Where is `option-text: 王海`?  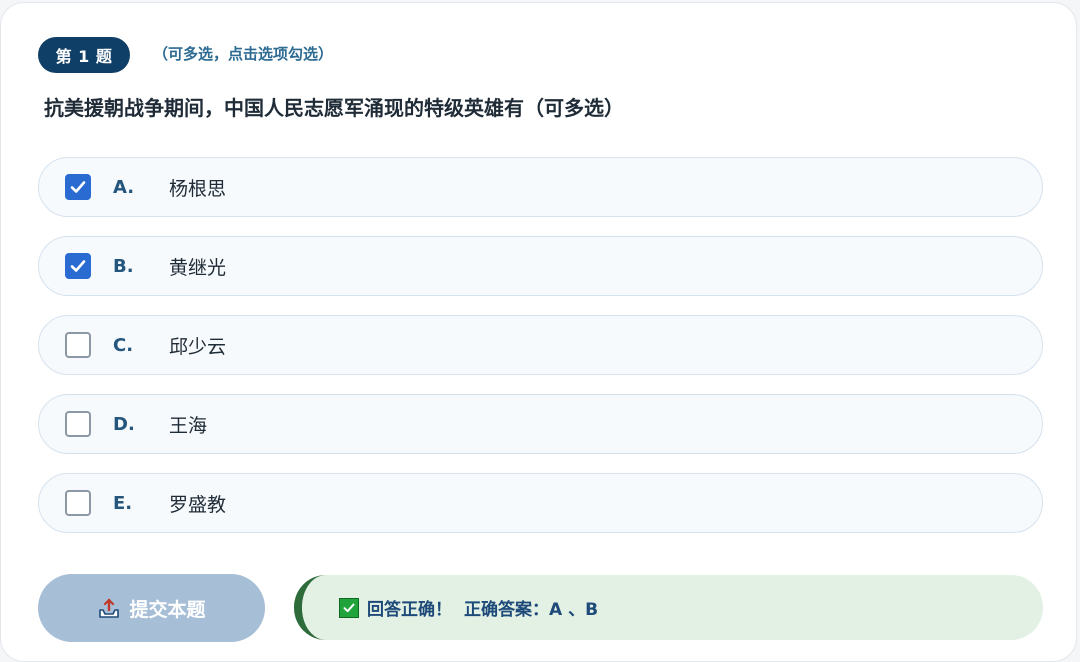 option-text: 王海 is located at coordinates (188, 425).